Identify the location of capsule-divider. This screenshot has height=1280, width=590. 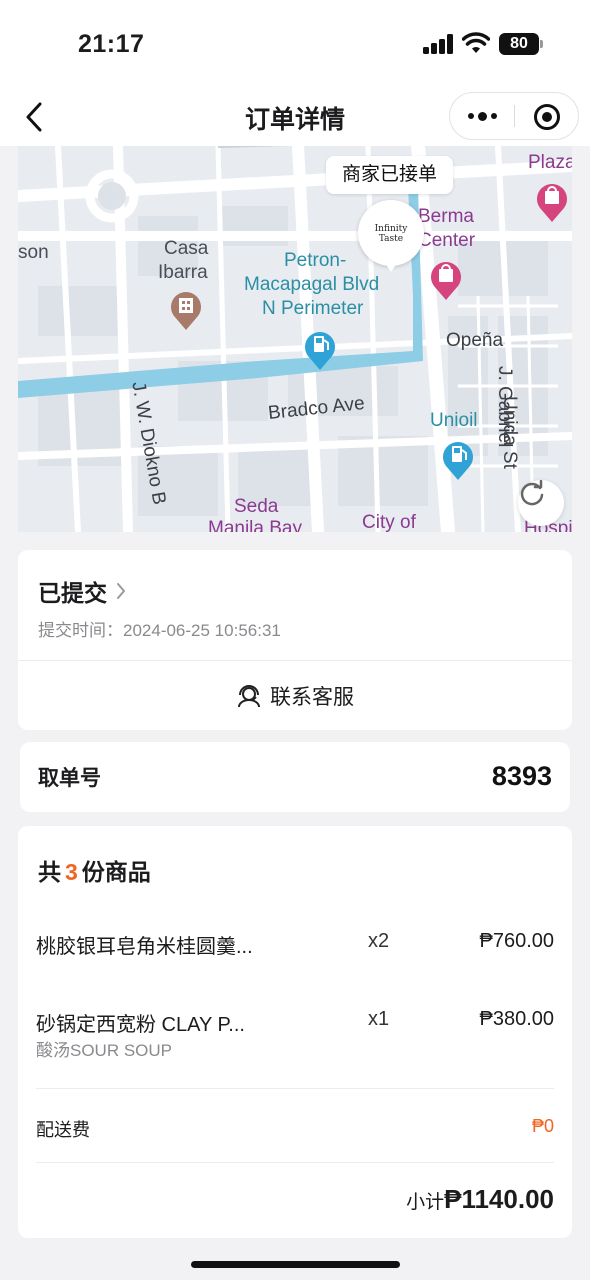
(514, 116).